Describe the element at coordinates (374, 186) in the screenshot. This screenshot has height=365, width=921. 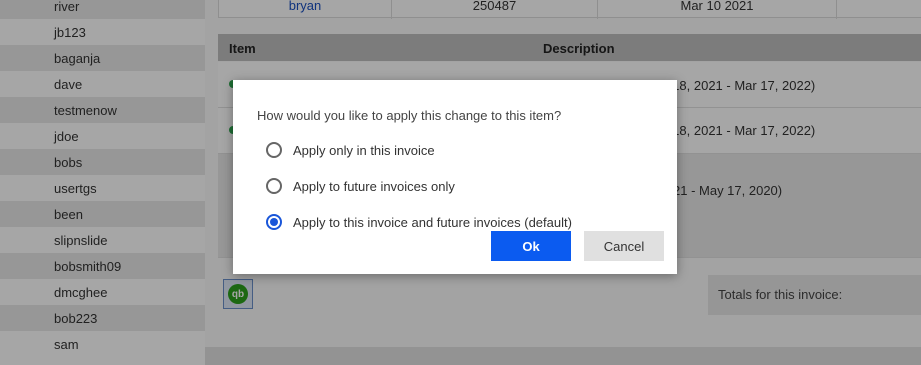
I see `option-label: Apply to future invoices only` at that location.